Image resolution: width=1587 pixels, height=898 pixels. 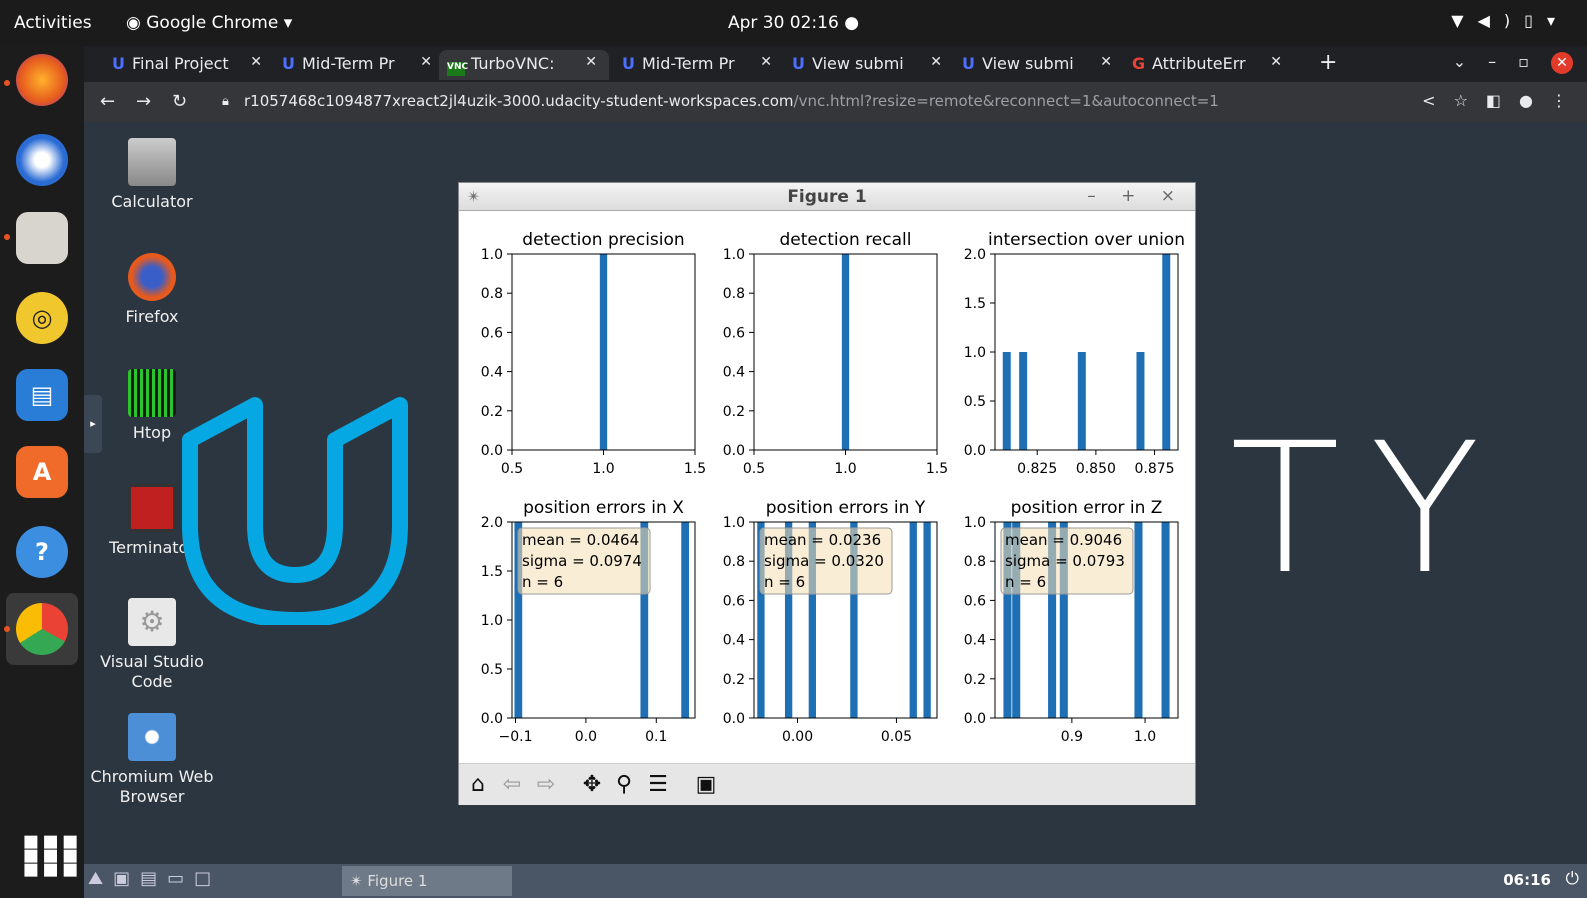 What do you see at coordinates (42, 160) in the screenshot?
I see `thunderbird-dock-icon` at bounding box center [42, 160].